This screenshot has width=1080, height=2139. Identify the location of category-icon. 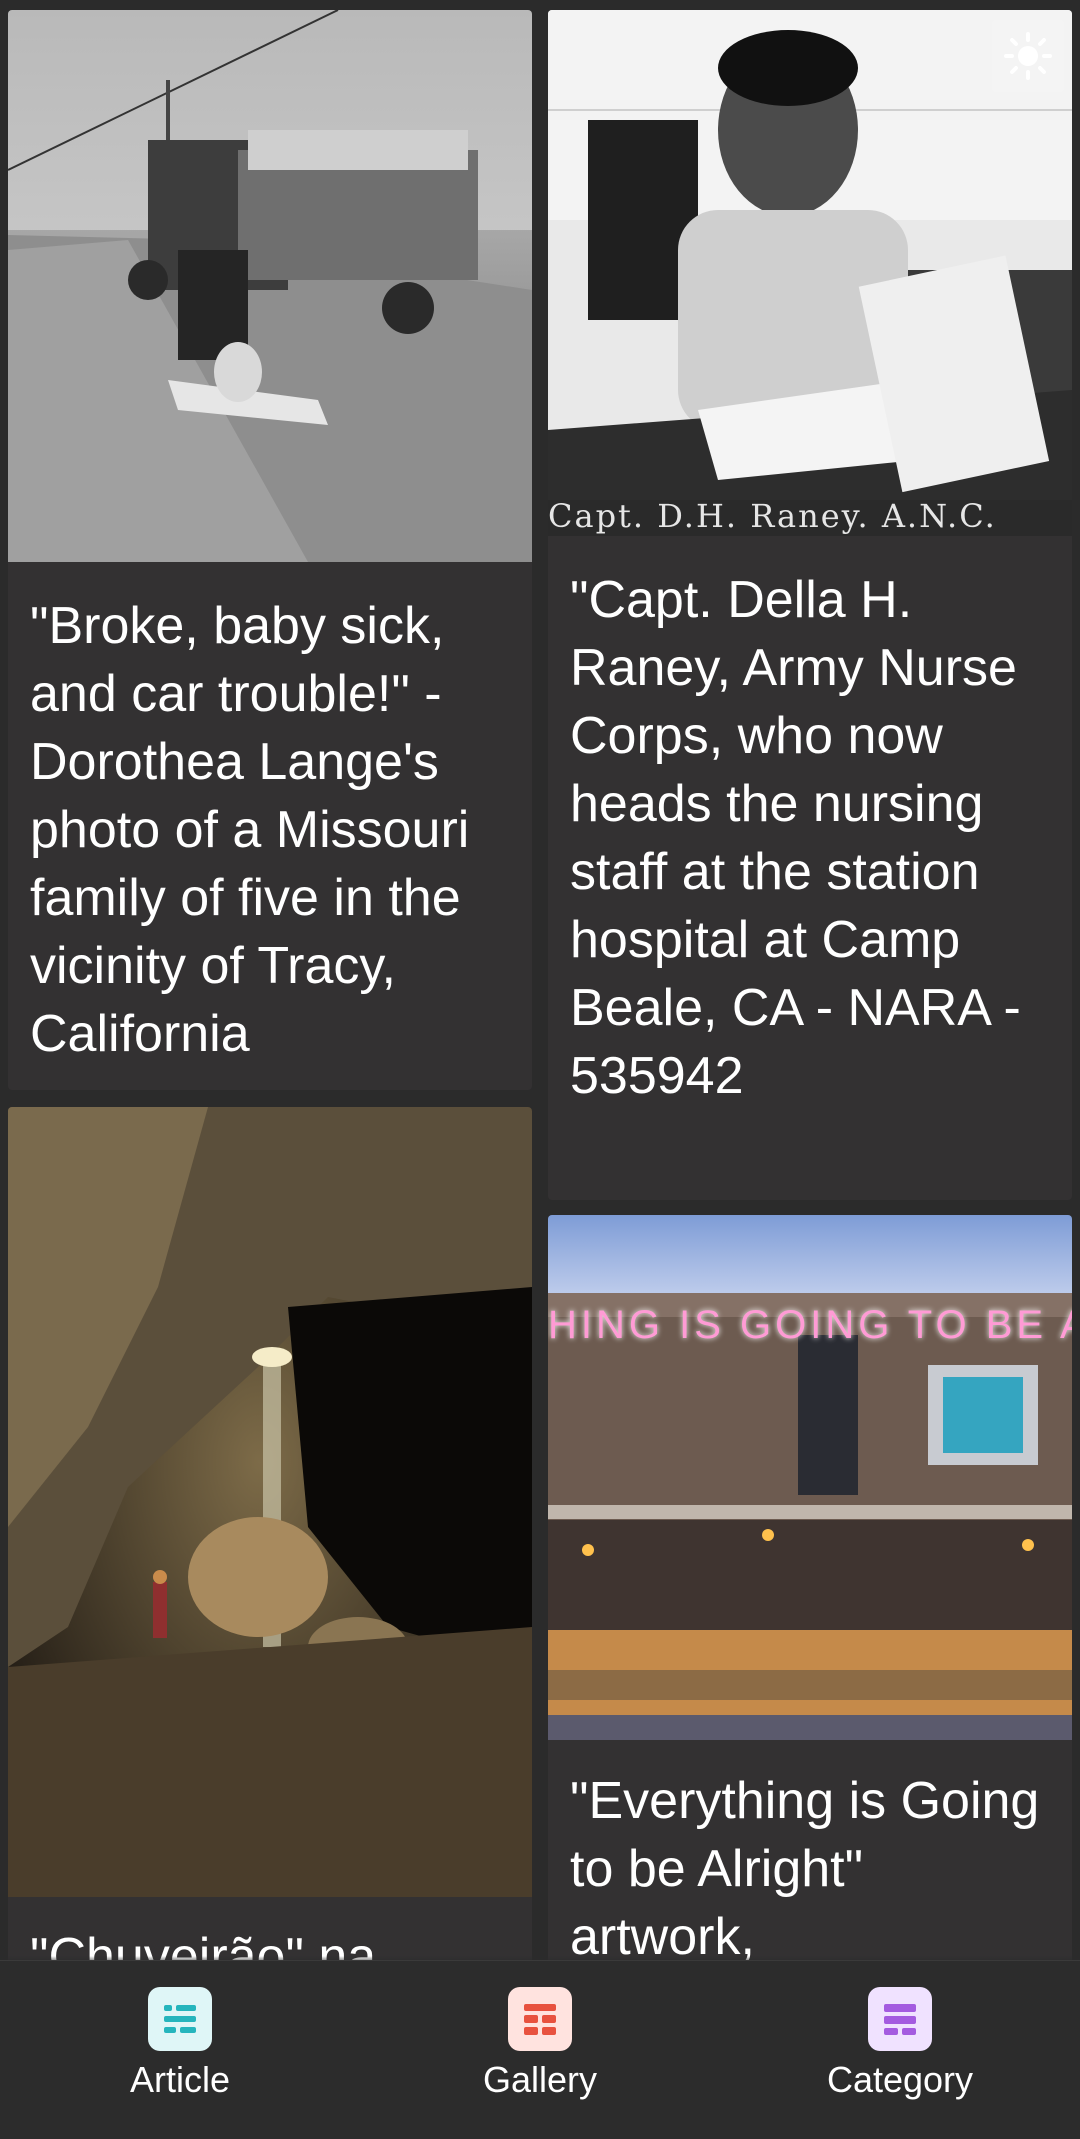
(900, 2019).